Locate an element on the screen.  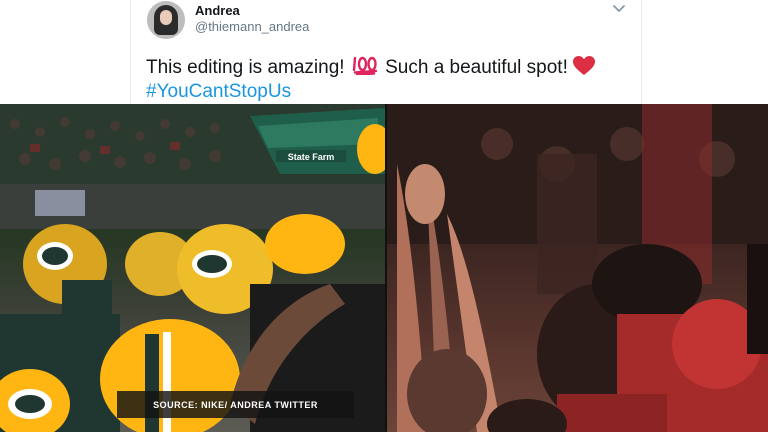
user-handle: @thiemann_andrea is located at coordinates (252, 26).